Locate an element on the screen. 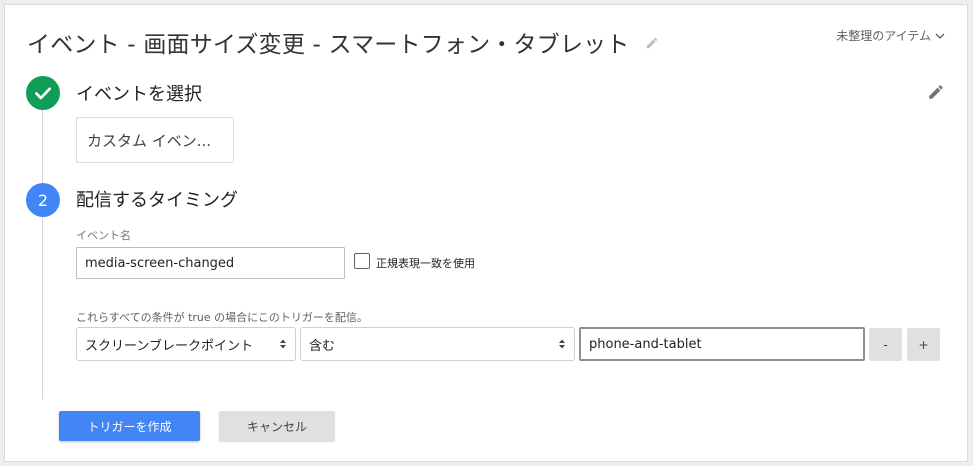 The height and width of the screenshot is (466, 973). check-icon is located at coordinates (43, 93).